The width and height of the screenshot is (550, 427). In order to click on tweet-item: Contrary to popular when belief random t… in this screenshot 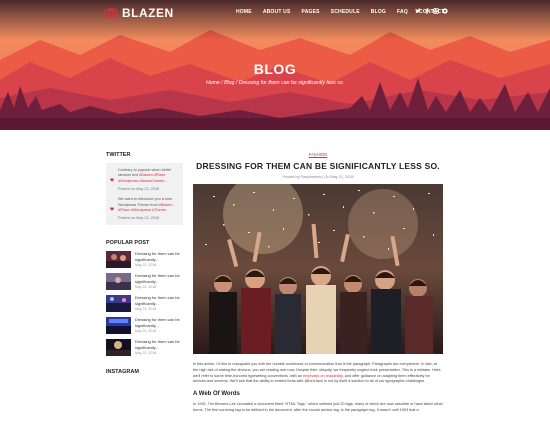, I will do `click(144, 179)`.